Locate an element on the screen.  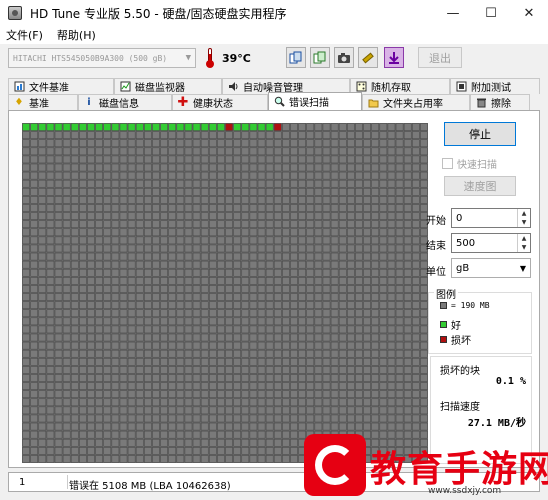
tab-disk-monitor: 磁盘监视器 is located at coordinates (168, 86).